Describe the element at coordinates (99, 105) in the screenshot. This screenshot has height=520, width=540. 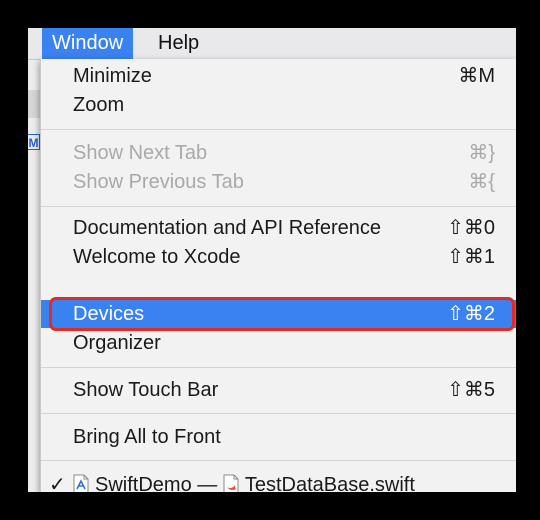
I see `menu-item-label: Zoom` at that location.